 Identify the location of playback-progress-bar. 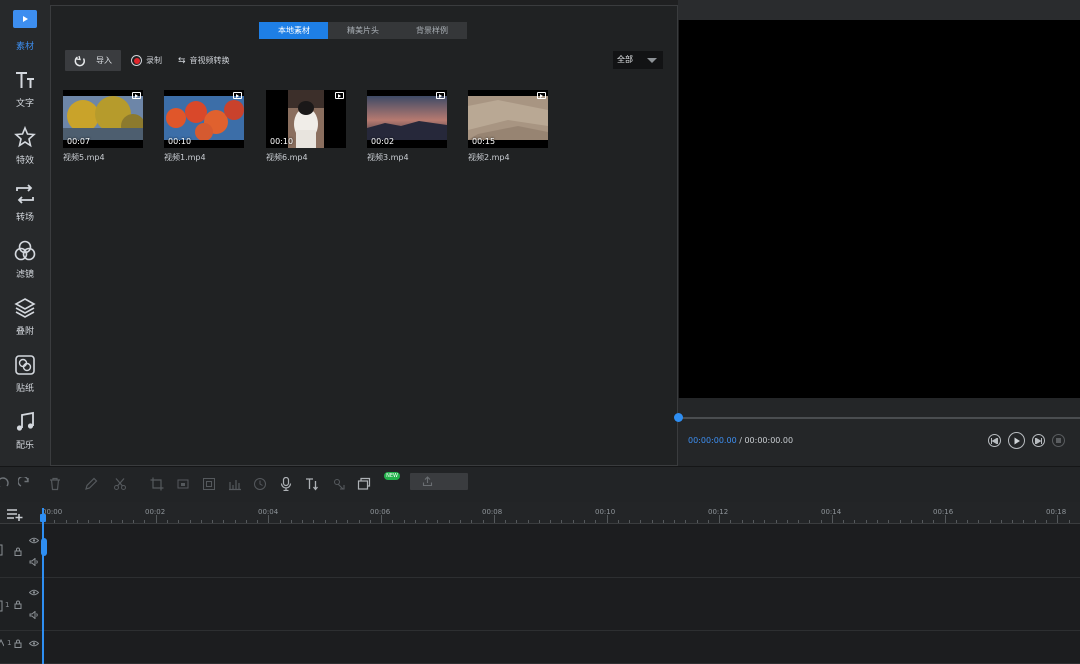
(877, 417).